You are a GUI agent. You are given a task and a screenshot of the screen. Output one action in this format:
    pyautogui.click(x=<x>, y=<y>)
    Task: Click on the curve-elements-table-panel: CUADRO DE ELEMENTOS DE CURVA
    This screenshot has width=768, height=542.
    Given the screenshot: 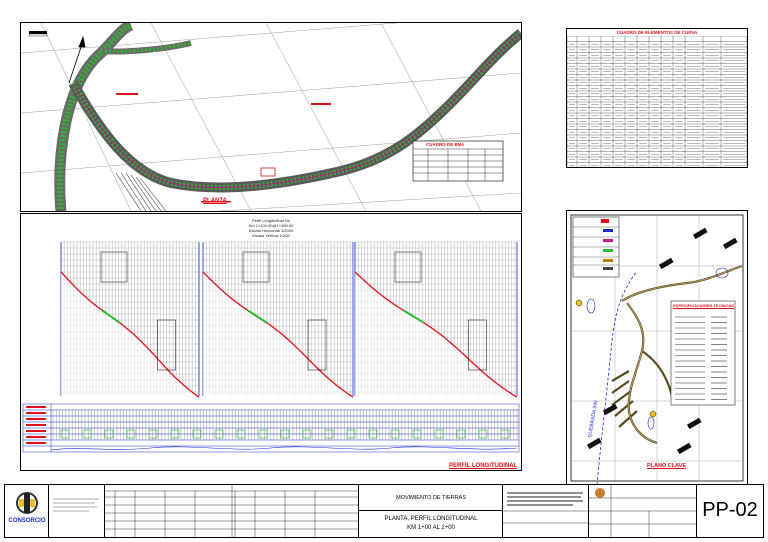 What is the action you would take?
    pyautogui.click(x=657, y=98)
    